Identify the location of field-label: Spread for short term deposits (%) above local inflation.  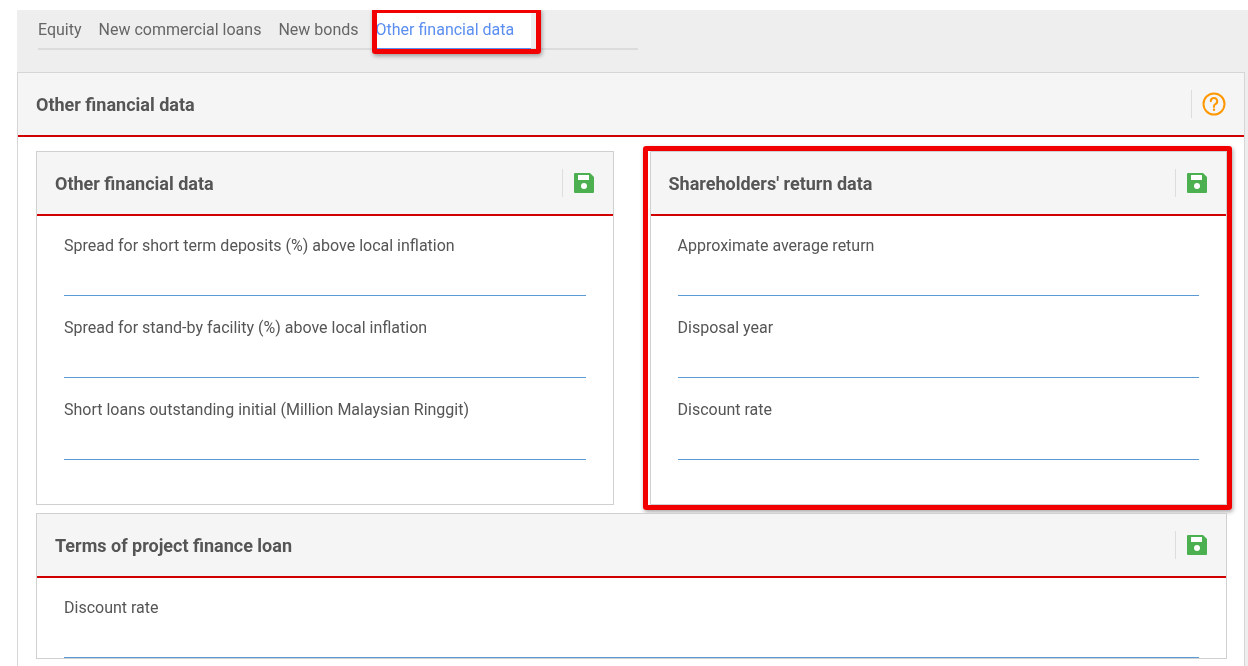
(260, 245).